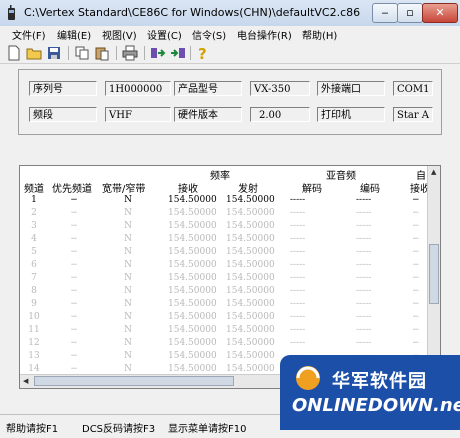 This screenshot has height=438, width=460. What do you see at coordinates (34, 213) in the screenshot?
I see `channel-number-cell: 2` at bounding box center [34, 213].